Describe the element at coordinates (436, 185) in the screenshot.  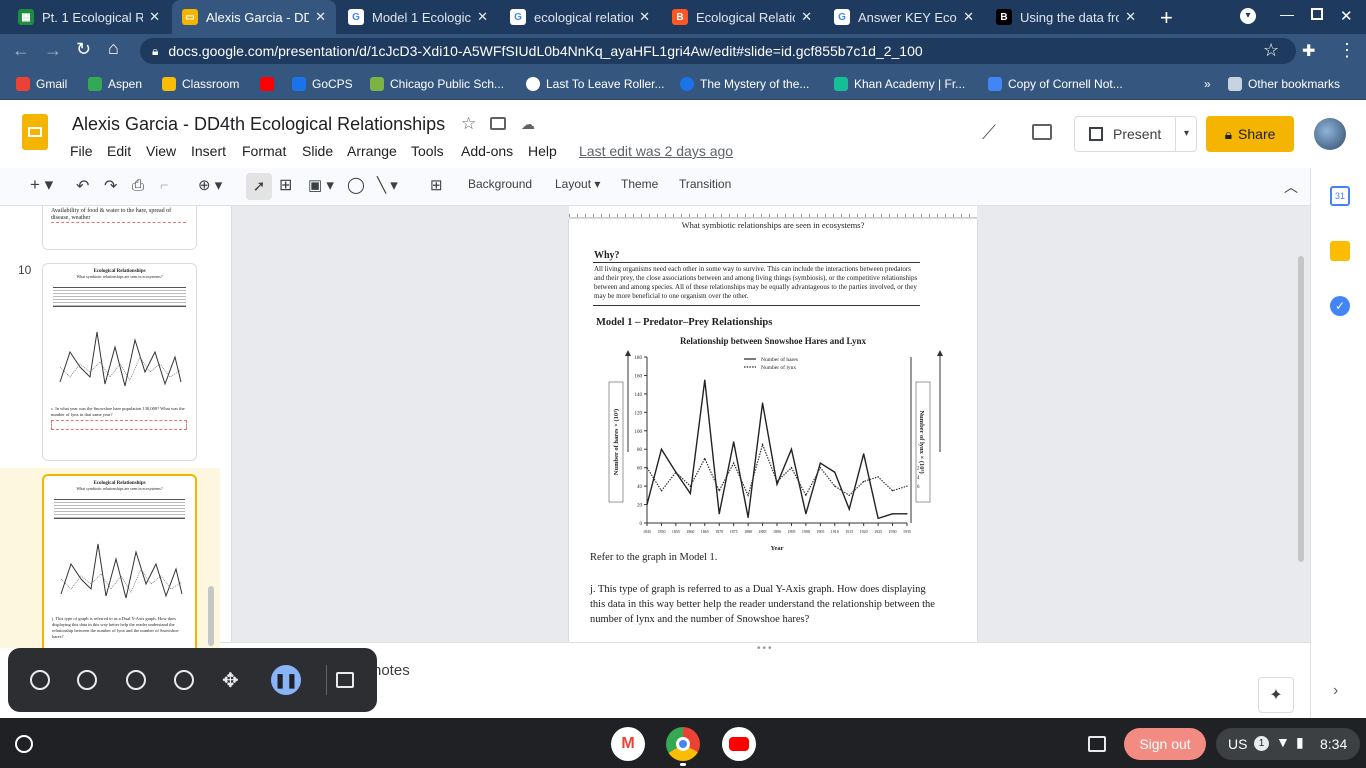
I see `comment-add-icon: ⊞` at that location.